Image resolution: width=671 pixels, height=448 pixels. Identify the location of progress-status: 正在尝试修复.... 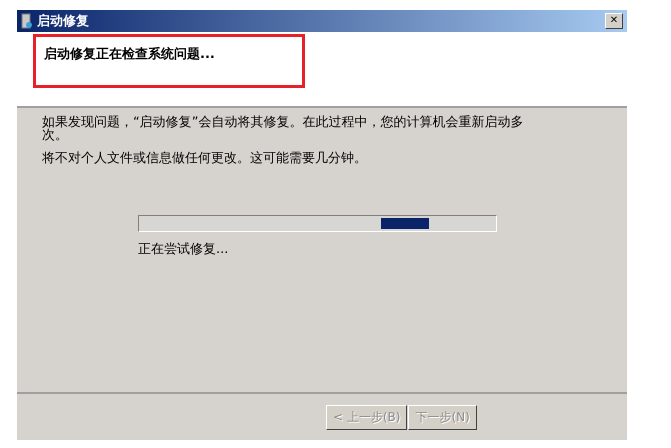
(183, 249).